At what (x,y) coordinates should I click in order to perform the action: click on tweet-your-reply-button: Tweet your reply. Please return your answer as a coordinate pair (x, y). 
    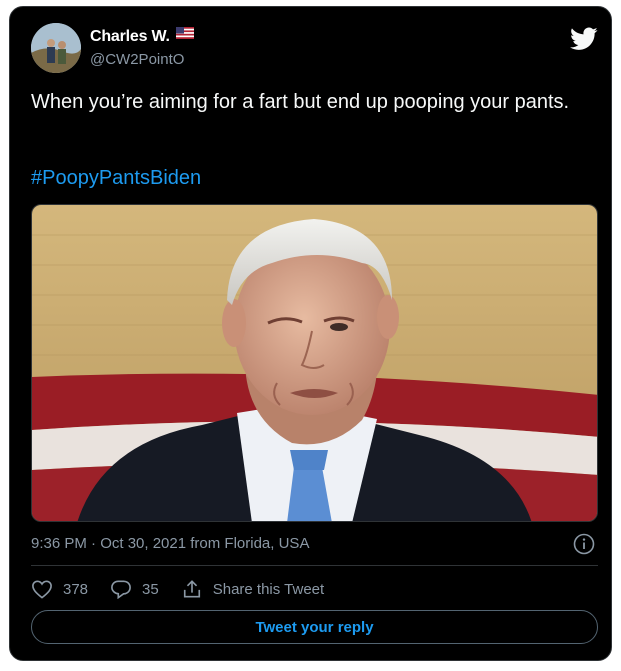
    Looking at the image, I should click on (314, 627).